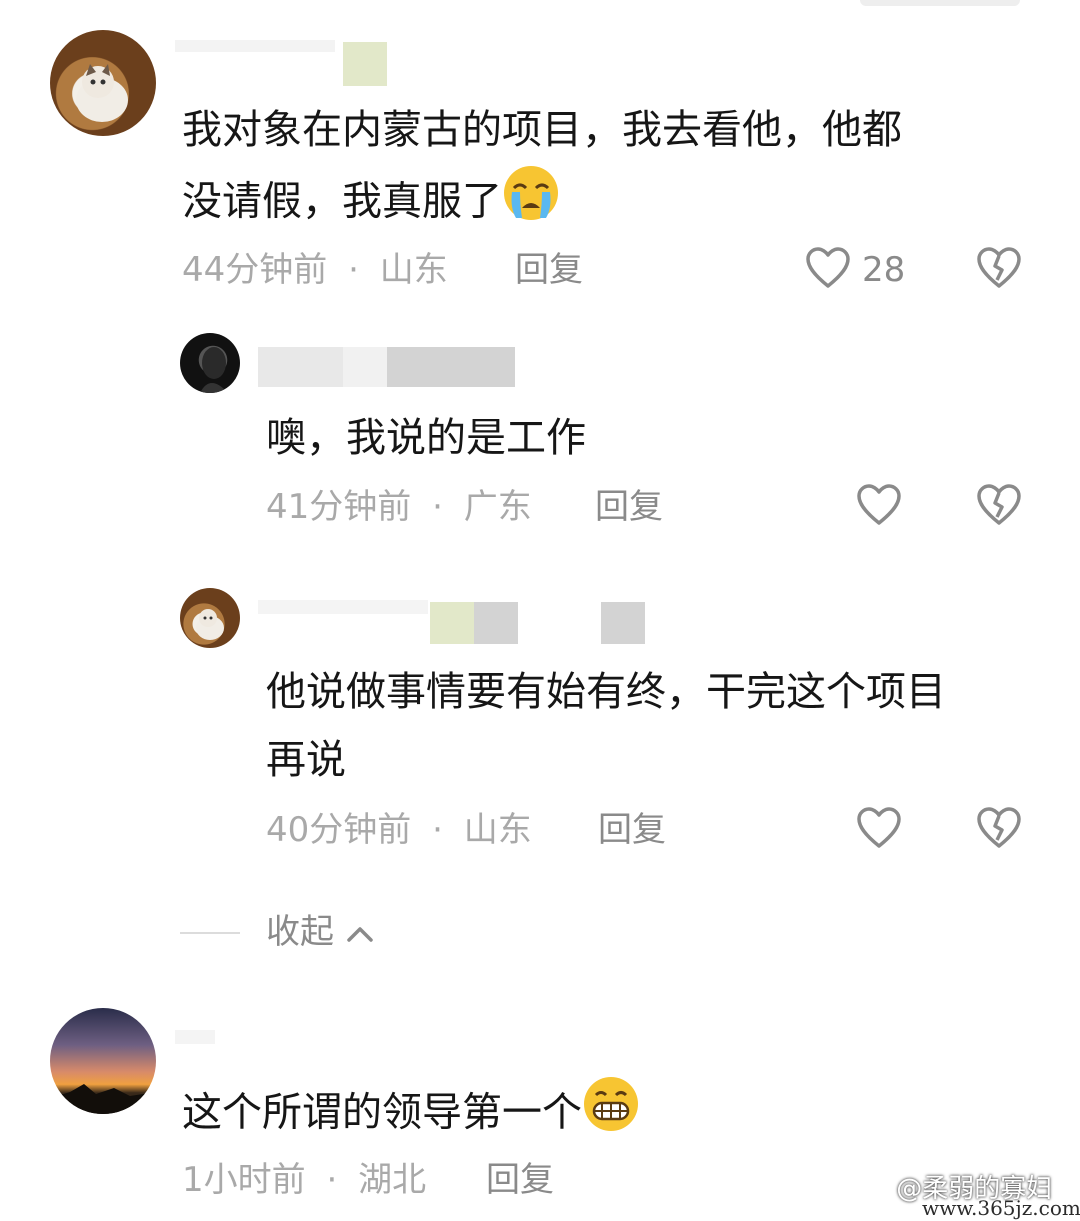 This screenshot has width=1080, height=1221. What do you see at coordinates (612, 169) in the screenshot?
I see `comment-text: 我对象在内蒙古的项目，我去看他，他都 没请假，我真服了` at bounding box center [612, 169].